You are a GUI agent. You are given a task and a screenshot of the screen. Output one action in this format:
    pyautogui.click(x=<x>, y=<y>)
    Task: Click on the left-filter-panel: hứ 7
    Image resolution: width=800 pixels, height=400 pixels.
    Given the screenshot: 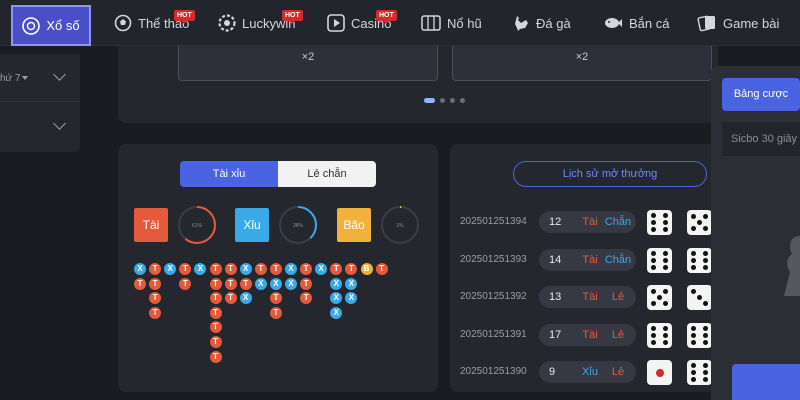 What is the action you would take?
    pyautogui.click(x=40, y=103)
    